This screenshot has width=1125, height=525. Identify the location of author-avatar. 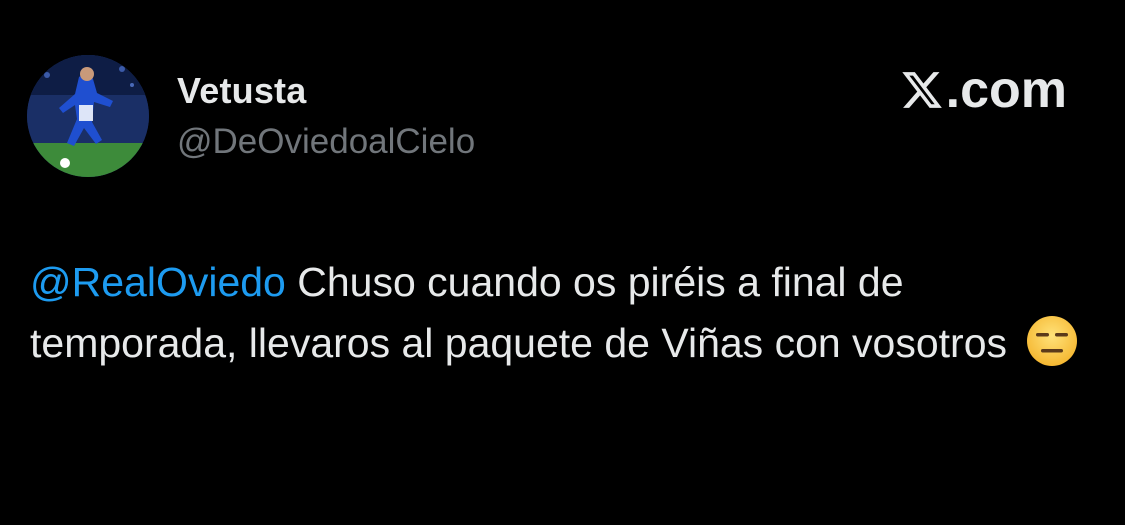
(88, 116).